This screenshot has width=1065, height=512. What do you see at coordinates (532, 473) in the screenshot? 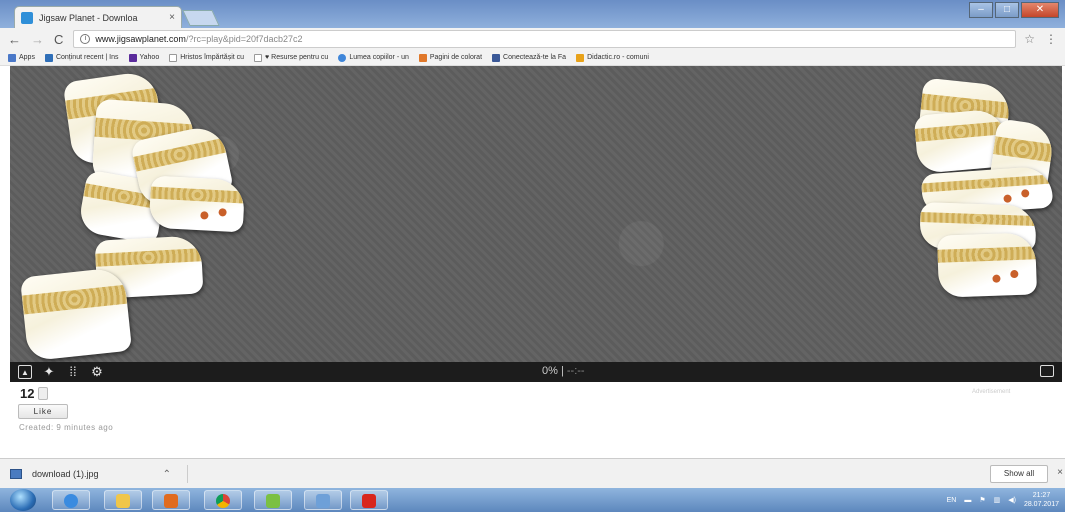
I see `download-bar: download (1).jpg ⌃ Show all ×` at bounding box center [532, 473].